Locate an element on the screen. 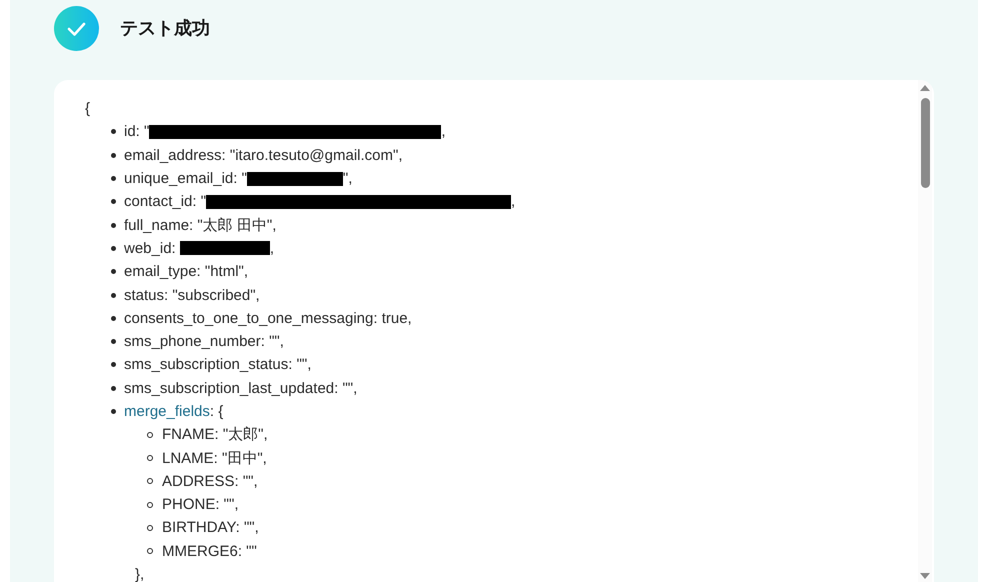 The width and height of the screenshot is (985, 582). field-text: MMERGE6: "" is located at coordinates (209, 551).